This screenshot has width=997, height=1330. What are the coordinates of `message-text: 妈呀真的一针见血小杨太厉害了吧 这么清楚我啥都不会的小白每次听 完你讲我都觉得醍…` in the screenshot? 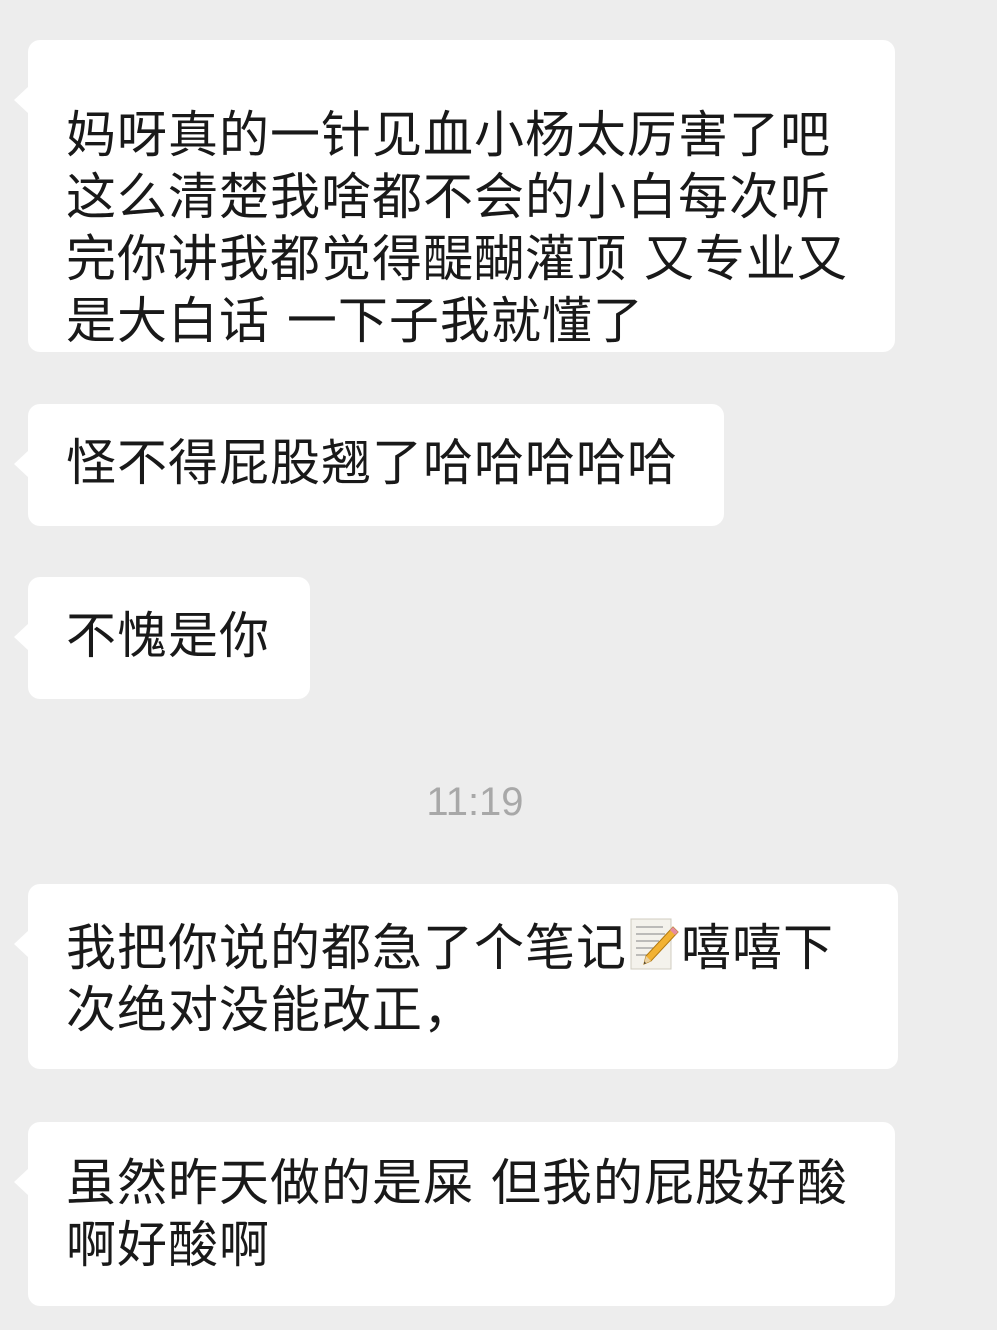 It's located at (457, 228).